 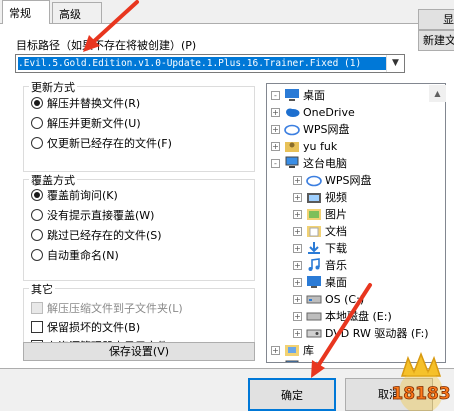 What do you see at coordinates (332, 180) in the screenshot?
I see `tree-item-wps-cloud-2: + WPS网盘` at bounding box center [332, 180].